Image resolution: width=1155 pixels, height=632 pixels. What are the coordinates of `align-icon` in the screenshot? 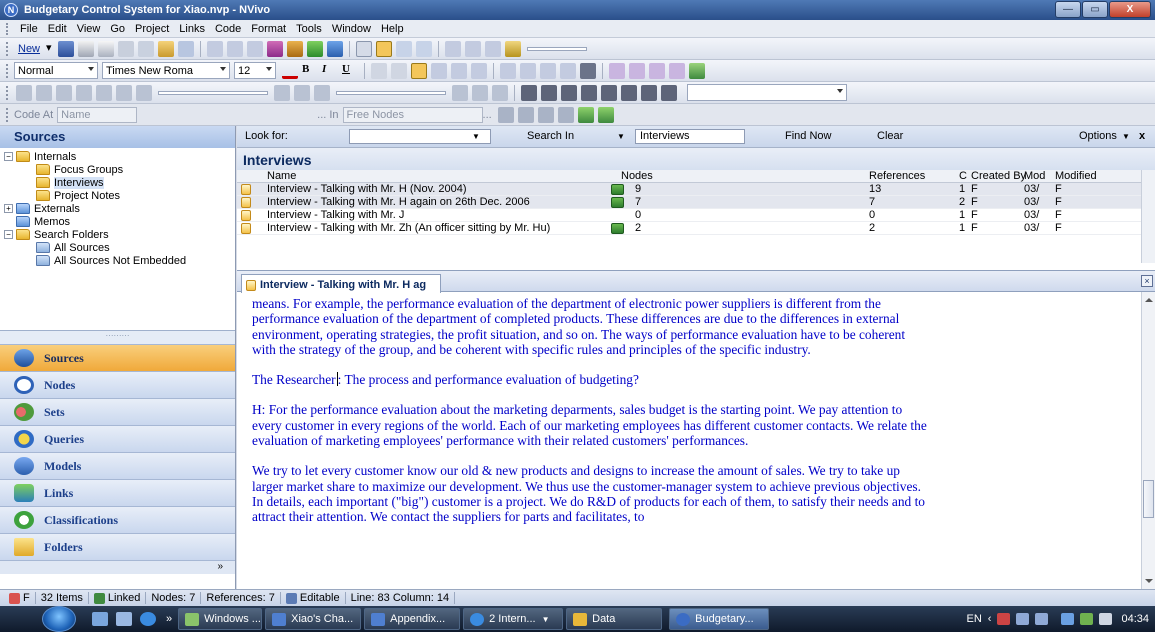 It's located at (215, 48).